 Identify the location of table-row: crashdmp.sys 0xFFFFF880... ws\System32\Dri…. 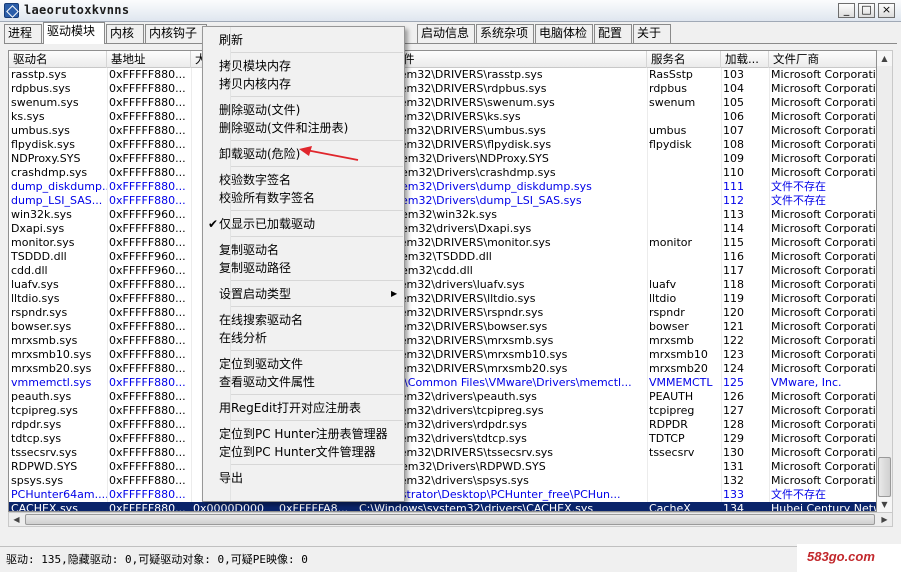
(442, 173).